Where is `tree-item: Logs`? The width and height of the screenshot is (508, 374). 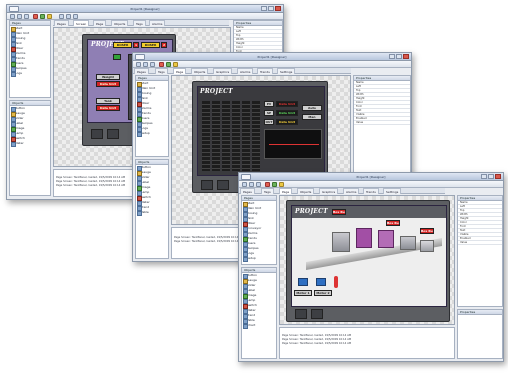
tree-item: Logs is located at coordinates (30, 74).